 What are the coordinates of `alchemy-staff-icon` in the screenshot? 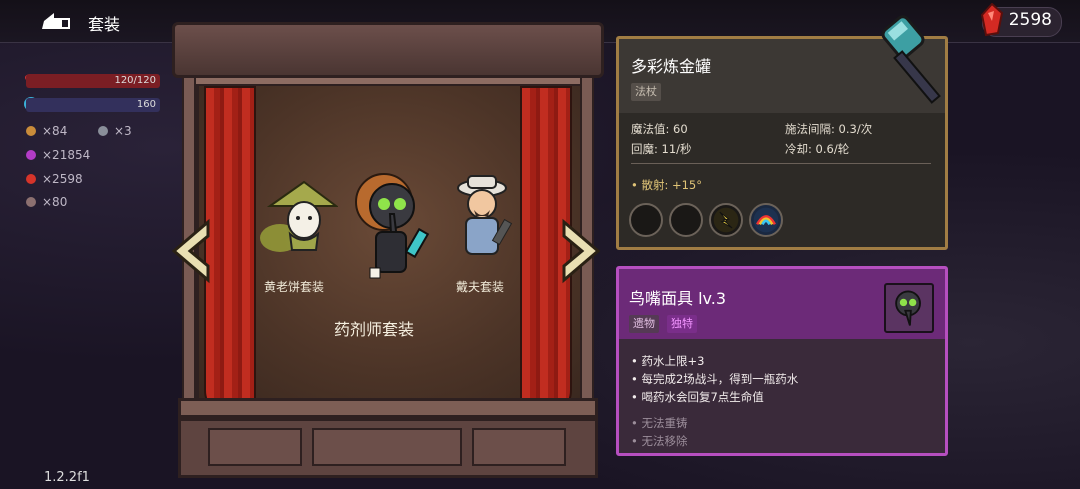 It's located at (911, 59).